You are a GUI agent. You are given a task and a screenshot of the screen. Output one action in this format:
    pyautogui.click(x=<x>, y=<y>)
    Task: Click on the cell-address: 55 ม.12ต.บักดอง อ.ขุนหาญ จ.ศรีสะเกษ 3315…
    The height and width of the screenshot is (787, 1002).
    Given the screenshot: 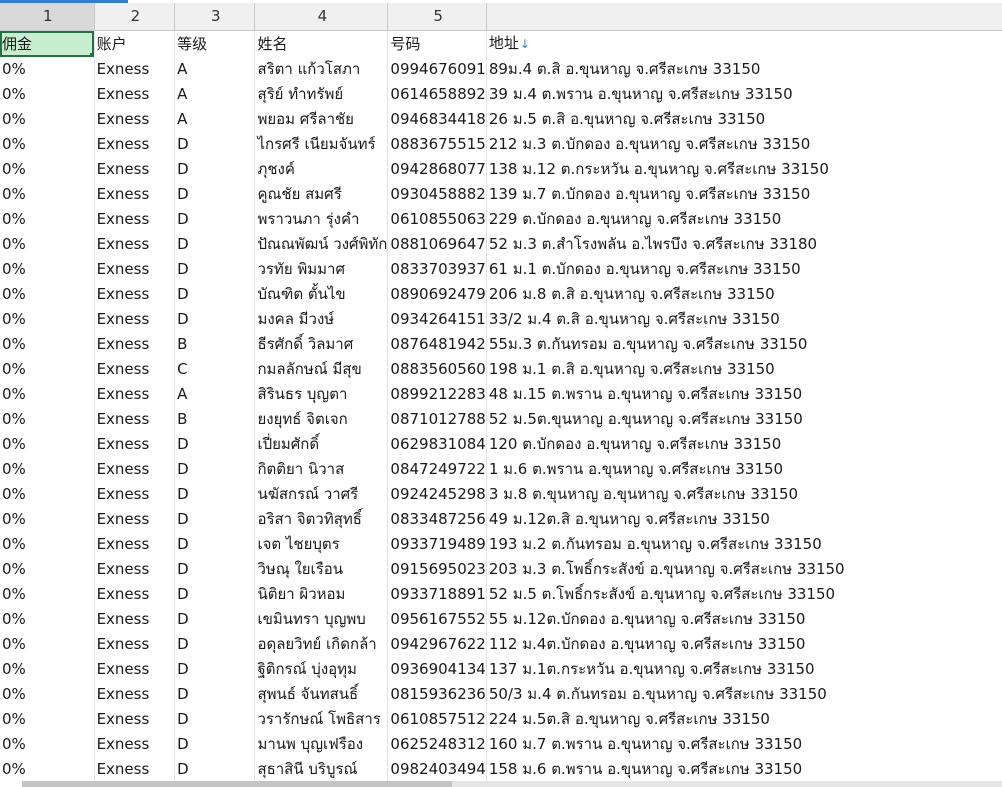 What is the action you would take?
    pyautogui.click(x=744, y=619)
    